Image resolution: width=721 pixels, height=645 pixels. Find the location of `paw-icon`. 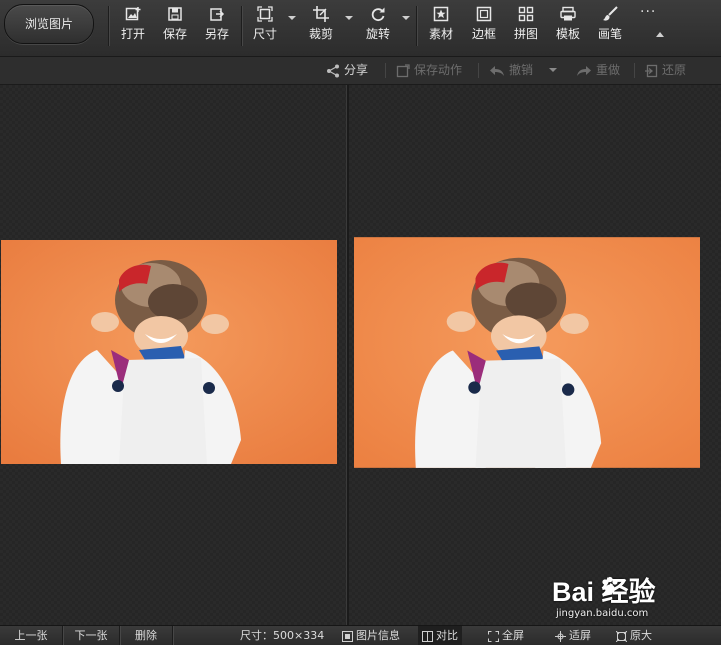

paw-icon is located at coordinates (610, 585).